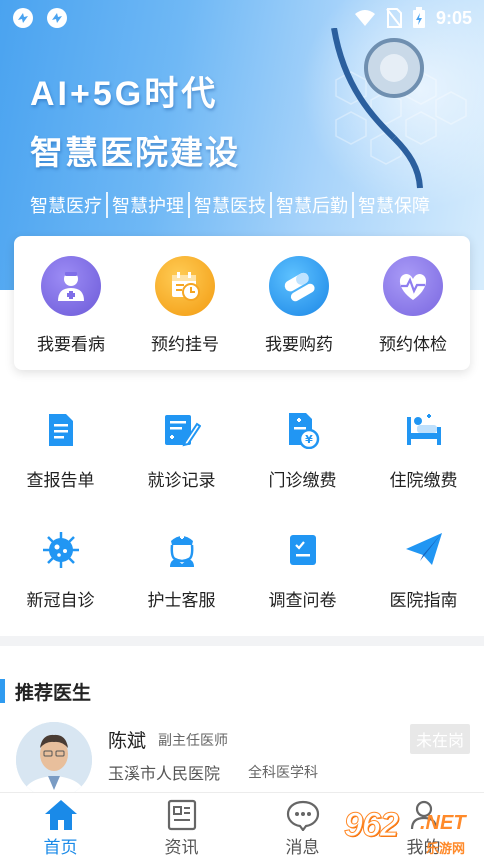  Describe the element at coordinates (242, 303) in the screenshot. I see `quick-actions-card: 我要看病 预约挂号 我要购药 预约体检` at that location.